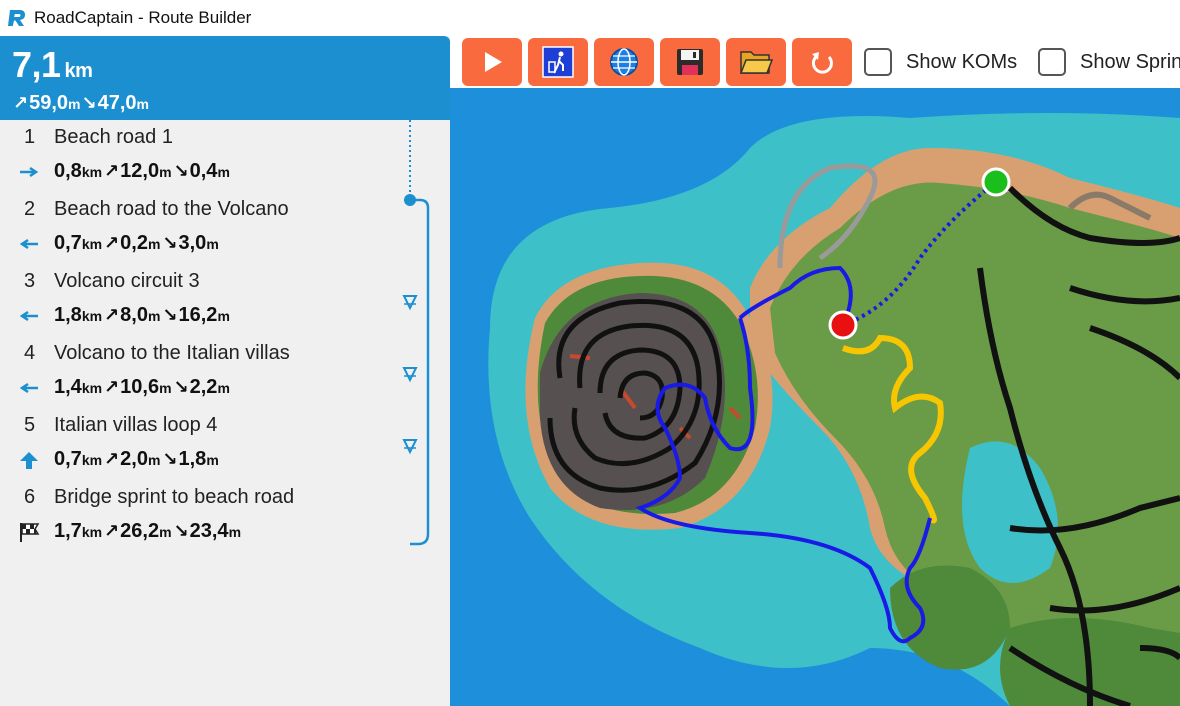 The height and width of the screenshot is (706, 1180). Describe the element at coordinates (134, 315) in the screenshot. I see `segment-ascent: 8,0` at that location.